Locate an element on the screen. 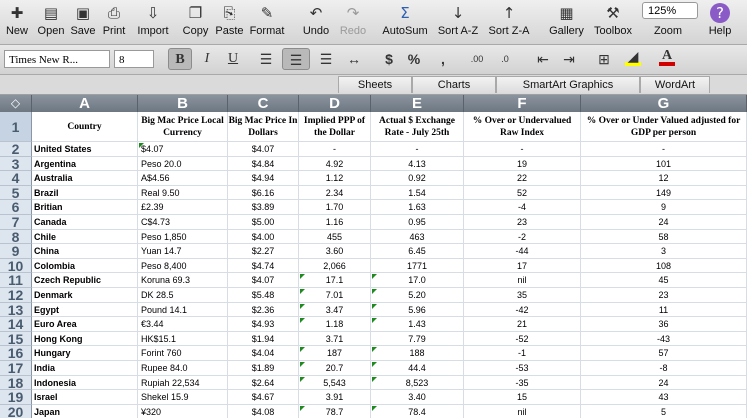 This screenshot has height=418, width=747. column-header-b: B is located at coordinates (183, 103).